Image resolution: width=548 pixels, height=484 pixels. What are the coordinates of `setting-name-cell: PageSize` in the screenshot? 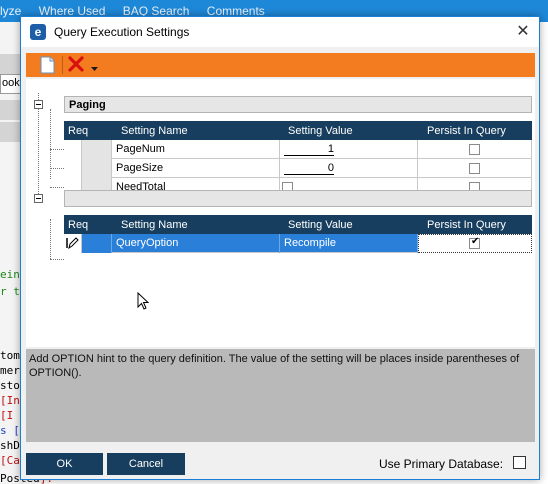 It's located at (196, 168).